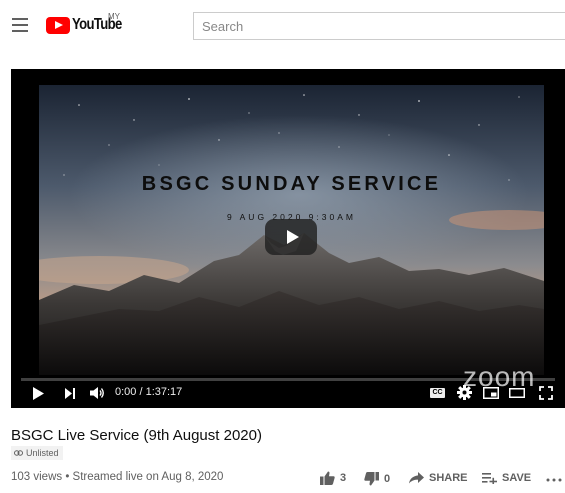  What do you see at coordinates (491, 393) in the screenshot?
I see `miniplayer-icon` at bounding box center [491, 393].